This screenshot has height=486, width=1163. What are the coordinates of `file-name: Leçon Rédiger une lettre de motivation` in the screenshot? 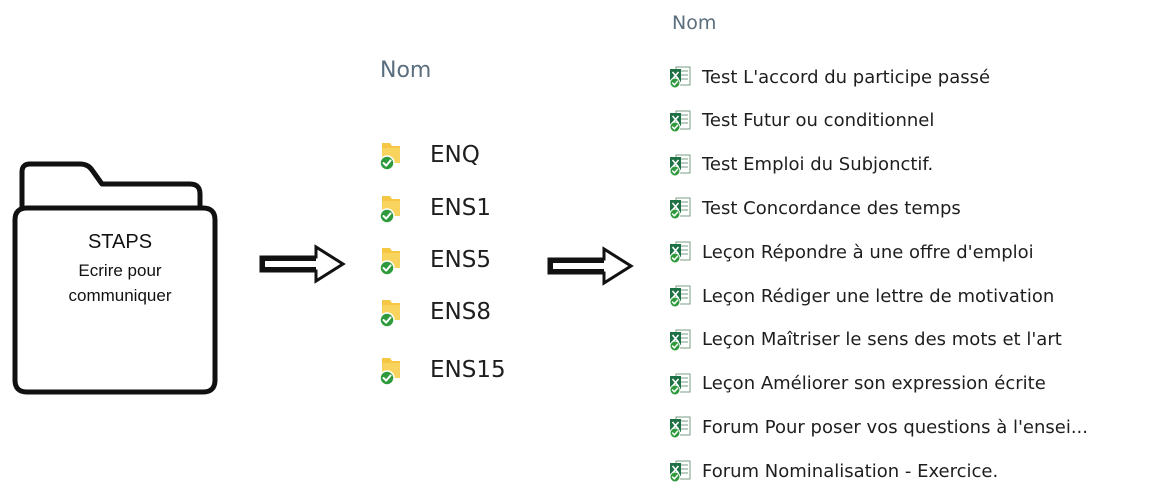 It's located at (878, 296).